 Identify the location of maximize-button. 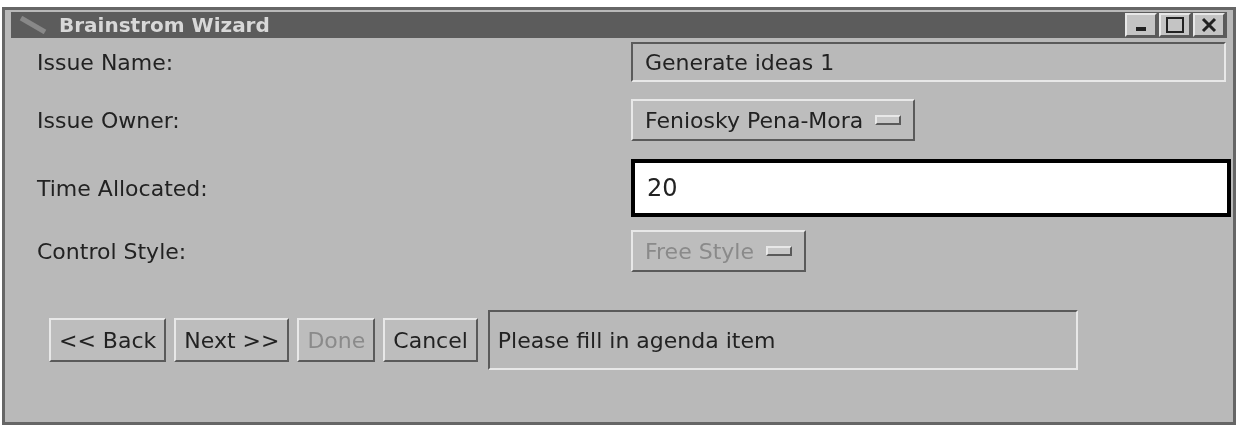
(1175, 25).